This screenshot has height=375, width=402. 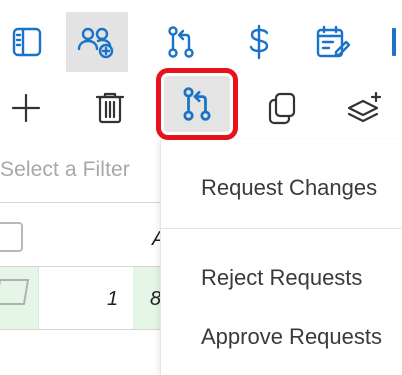 What do you see at coordinates (289, 188) in the screenshot?
I see `menu-item-request-changes: Request Changes` at bounding box center [289, 188].